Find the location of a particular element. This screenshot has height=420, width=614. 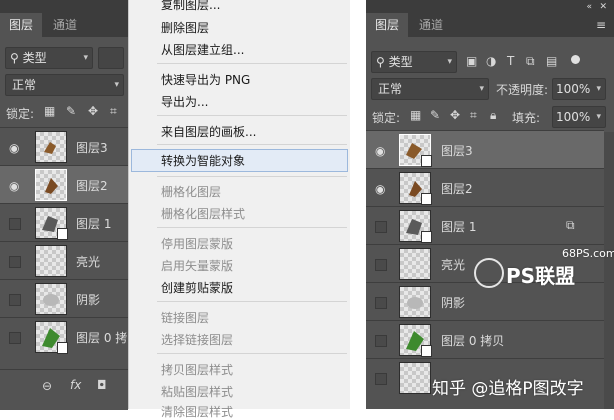

close-icon: ✕ is located at coordinates (603, 7).